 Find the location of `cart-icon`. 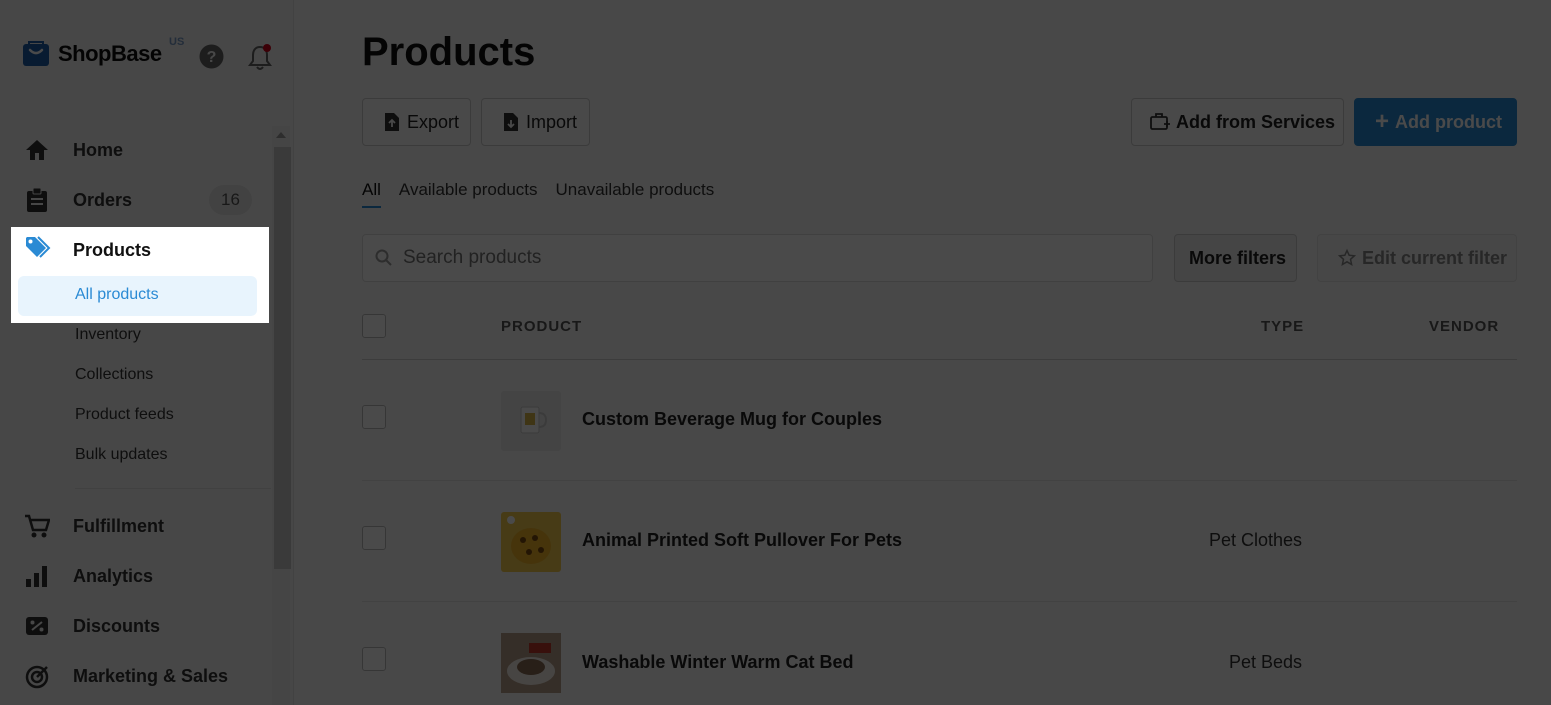

cart-icon is located at coordinates (37, 526).